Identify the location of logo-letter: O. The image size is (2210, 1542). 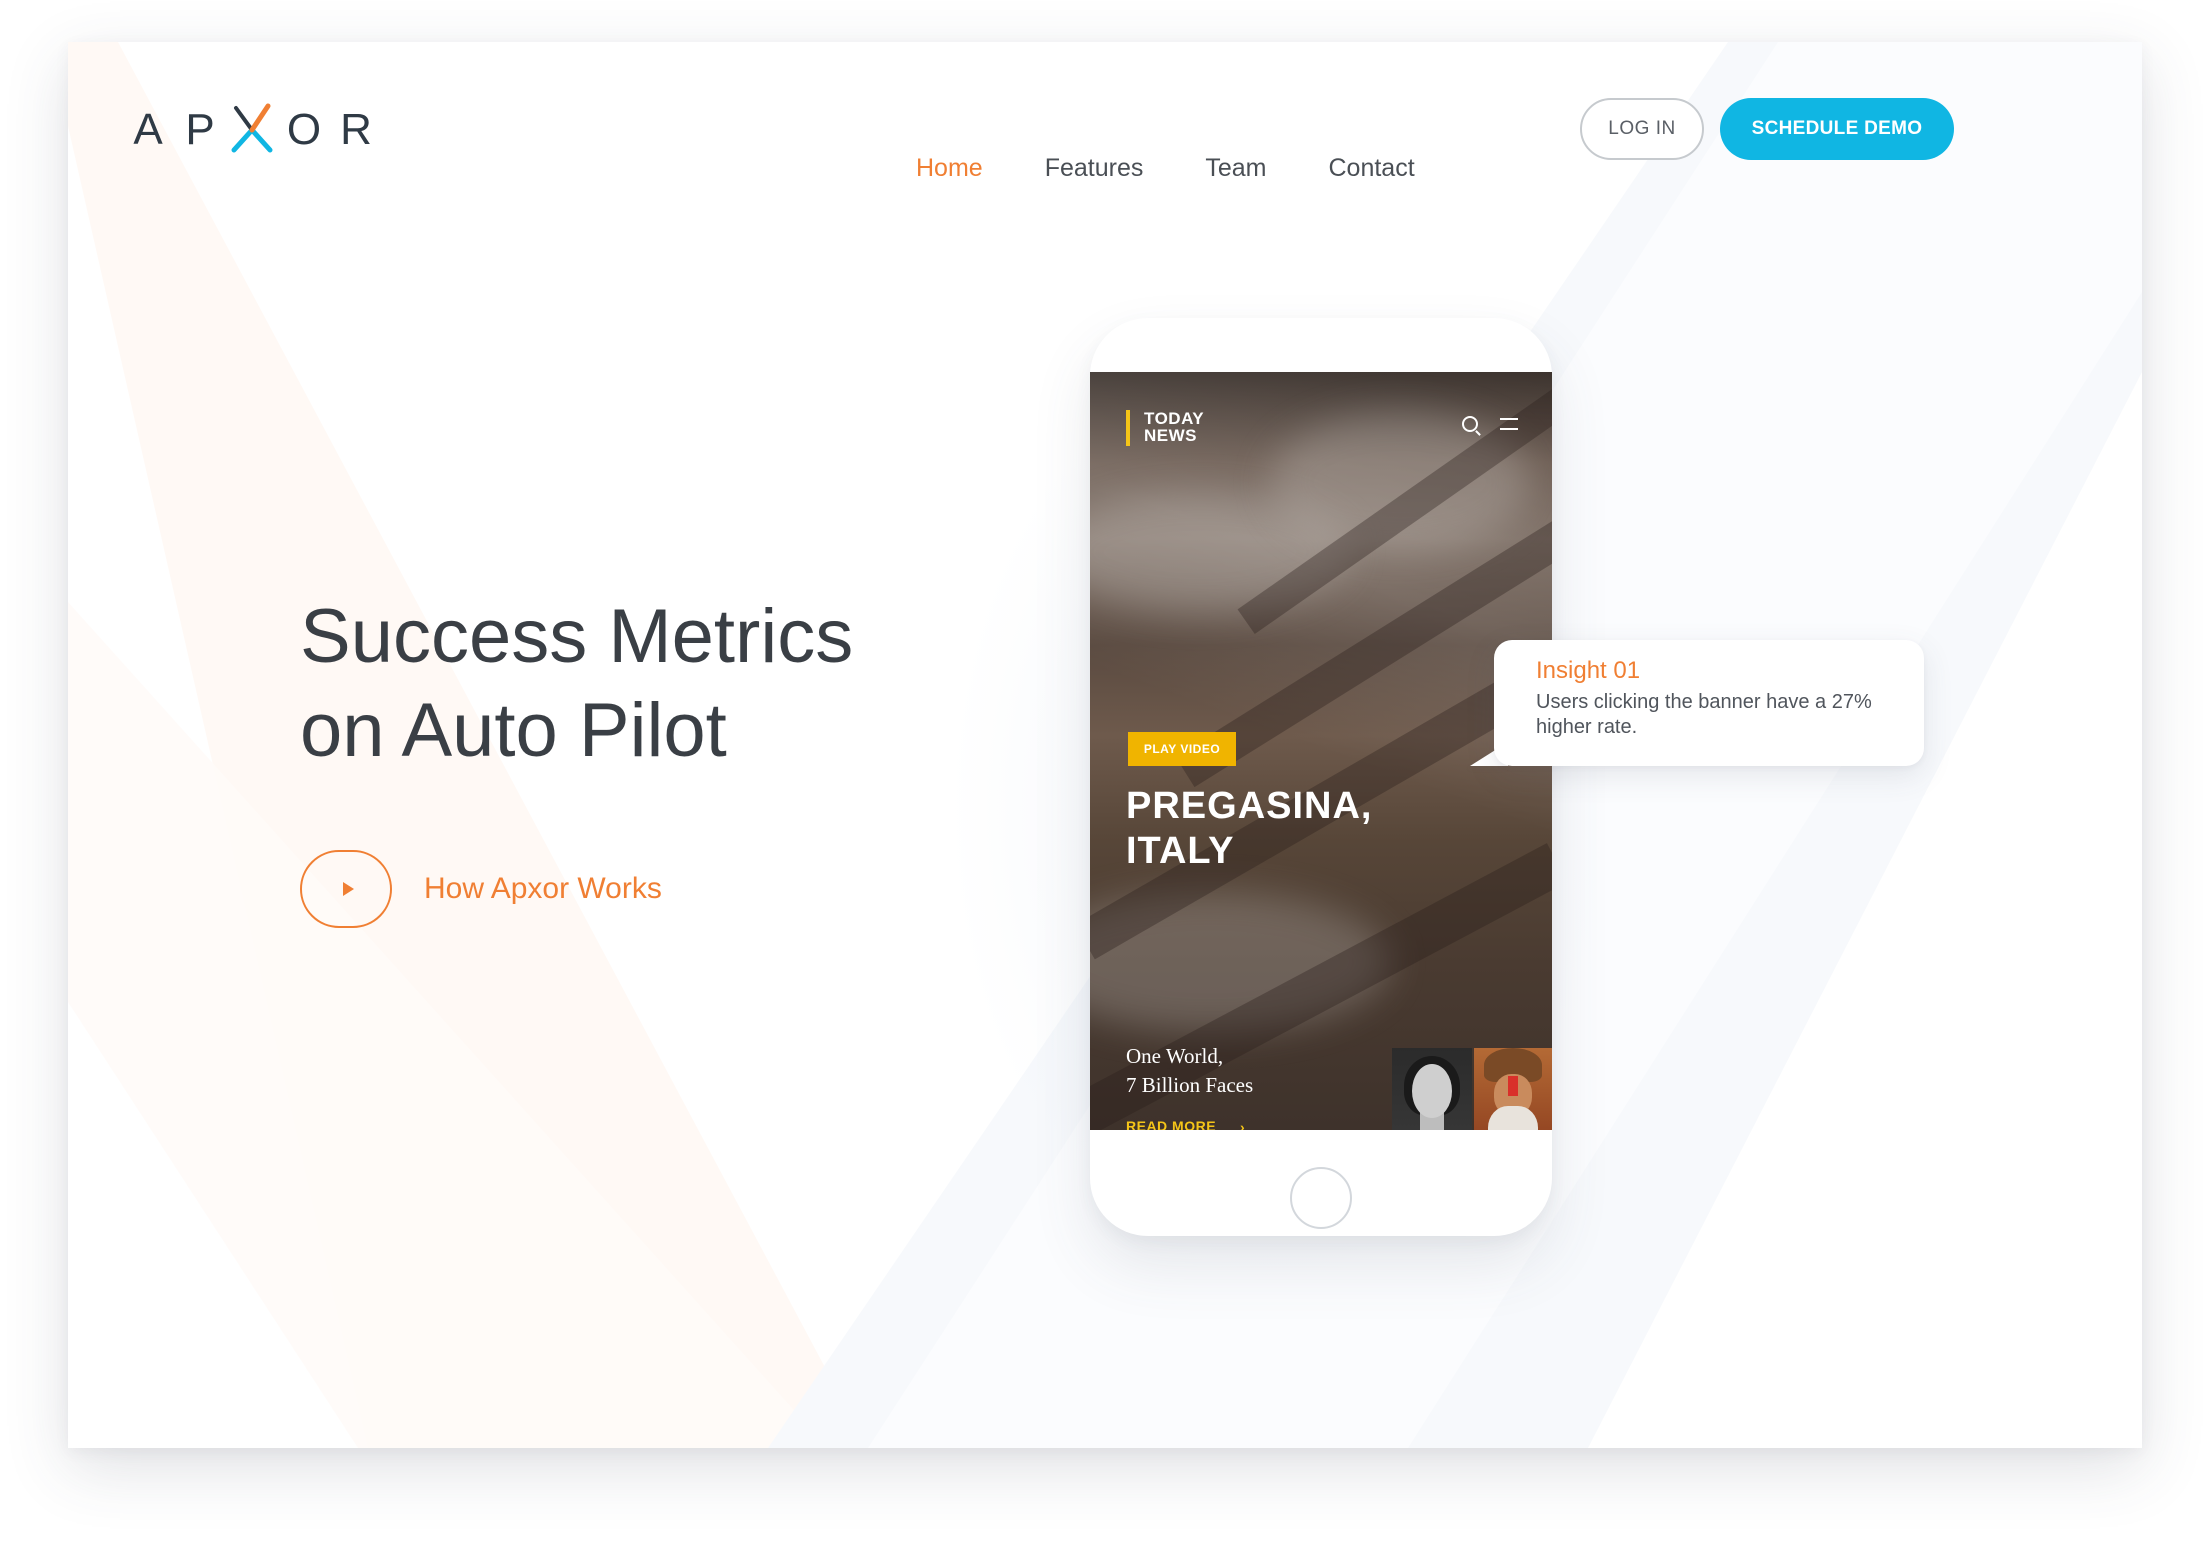
(304, 129).